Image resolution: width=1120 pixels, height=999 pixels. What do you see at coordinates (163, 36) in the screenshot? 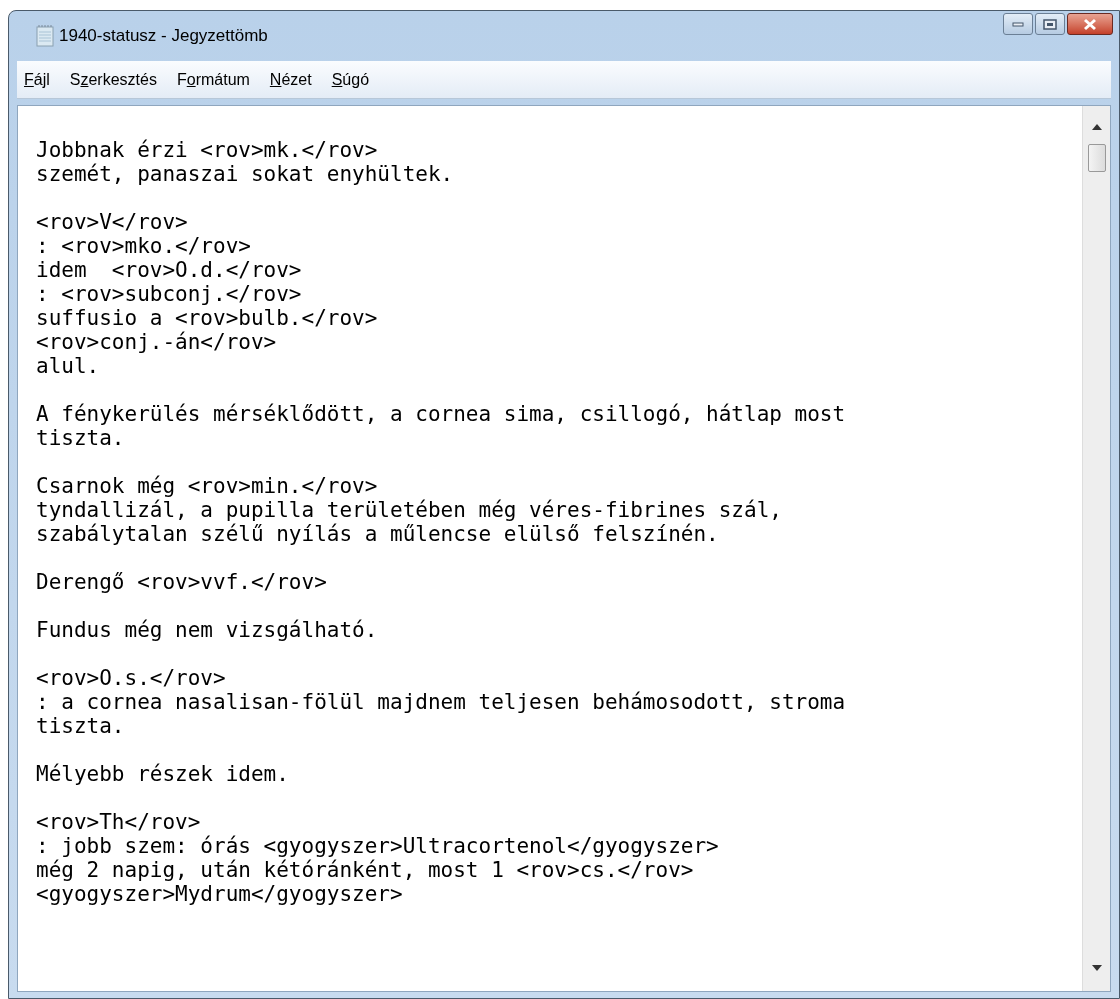
I see `window-title: 1940-statusz - Jegyzettömb` at bounding box center [163, 36].